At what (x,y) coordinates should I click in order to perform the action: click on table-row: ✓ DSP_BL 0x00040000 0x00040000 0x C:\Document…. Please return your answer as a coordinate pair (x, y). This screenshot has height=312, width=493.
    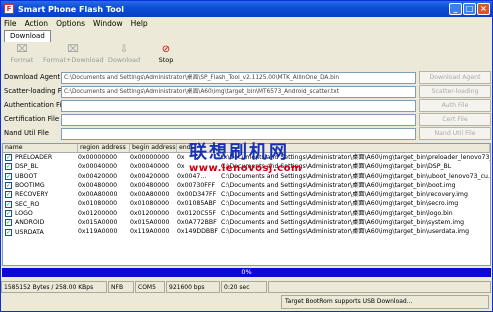
    Looking at the image, I should click on (246, 166).